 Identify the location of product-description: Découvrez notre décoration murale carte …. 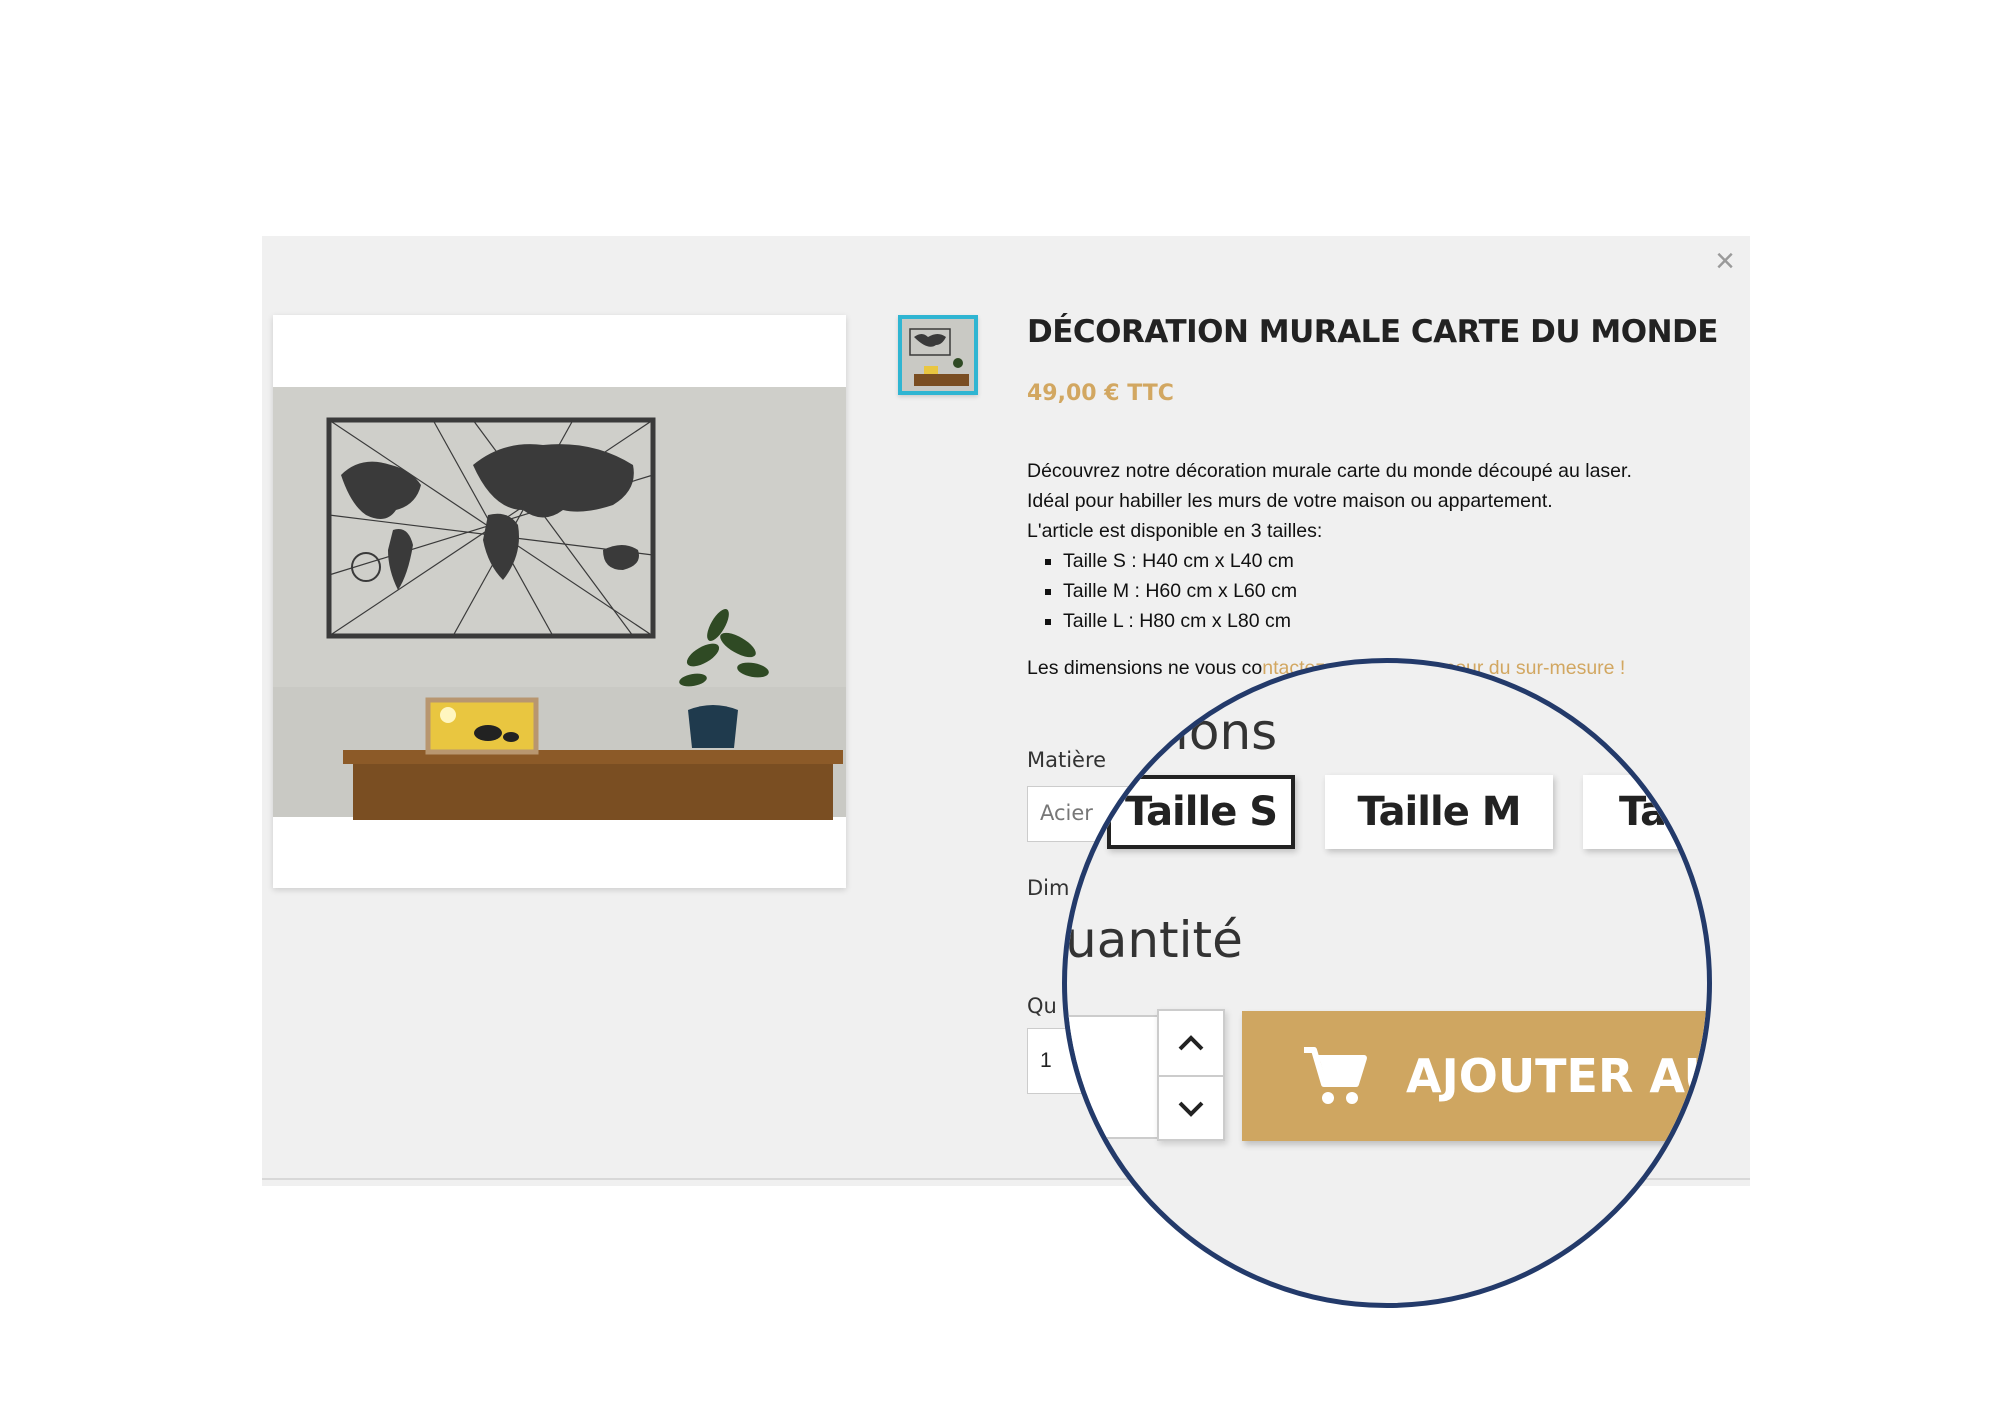
(1387, 569).